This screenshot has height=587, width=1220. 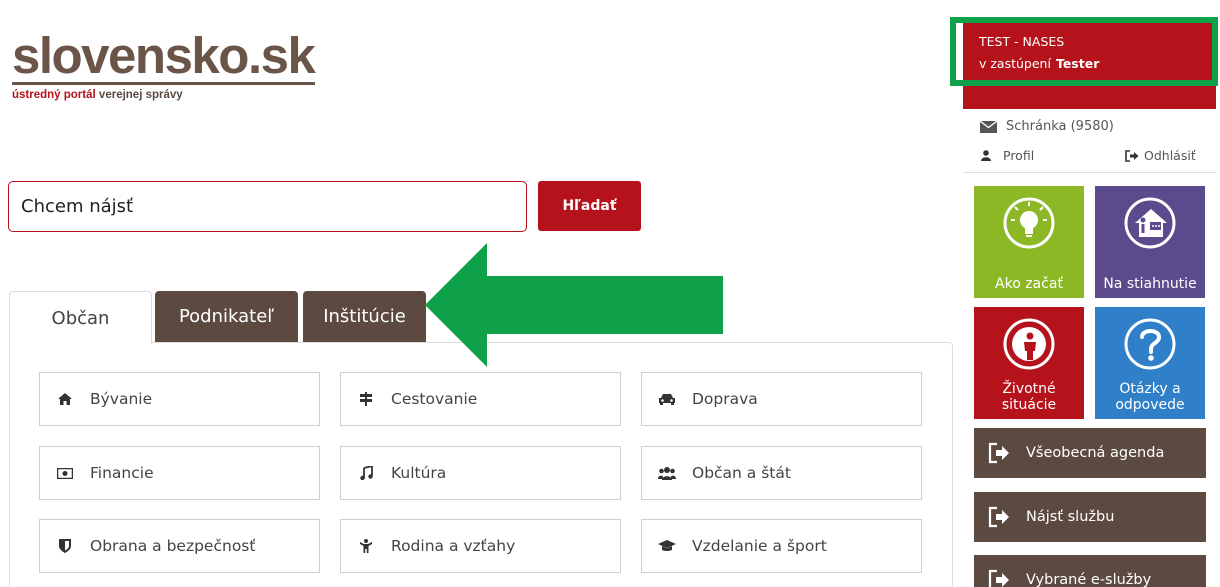 I want to click on button-vseobecna-agenda: Všeobecná agenda, so click(x=1090, y=453).